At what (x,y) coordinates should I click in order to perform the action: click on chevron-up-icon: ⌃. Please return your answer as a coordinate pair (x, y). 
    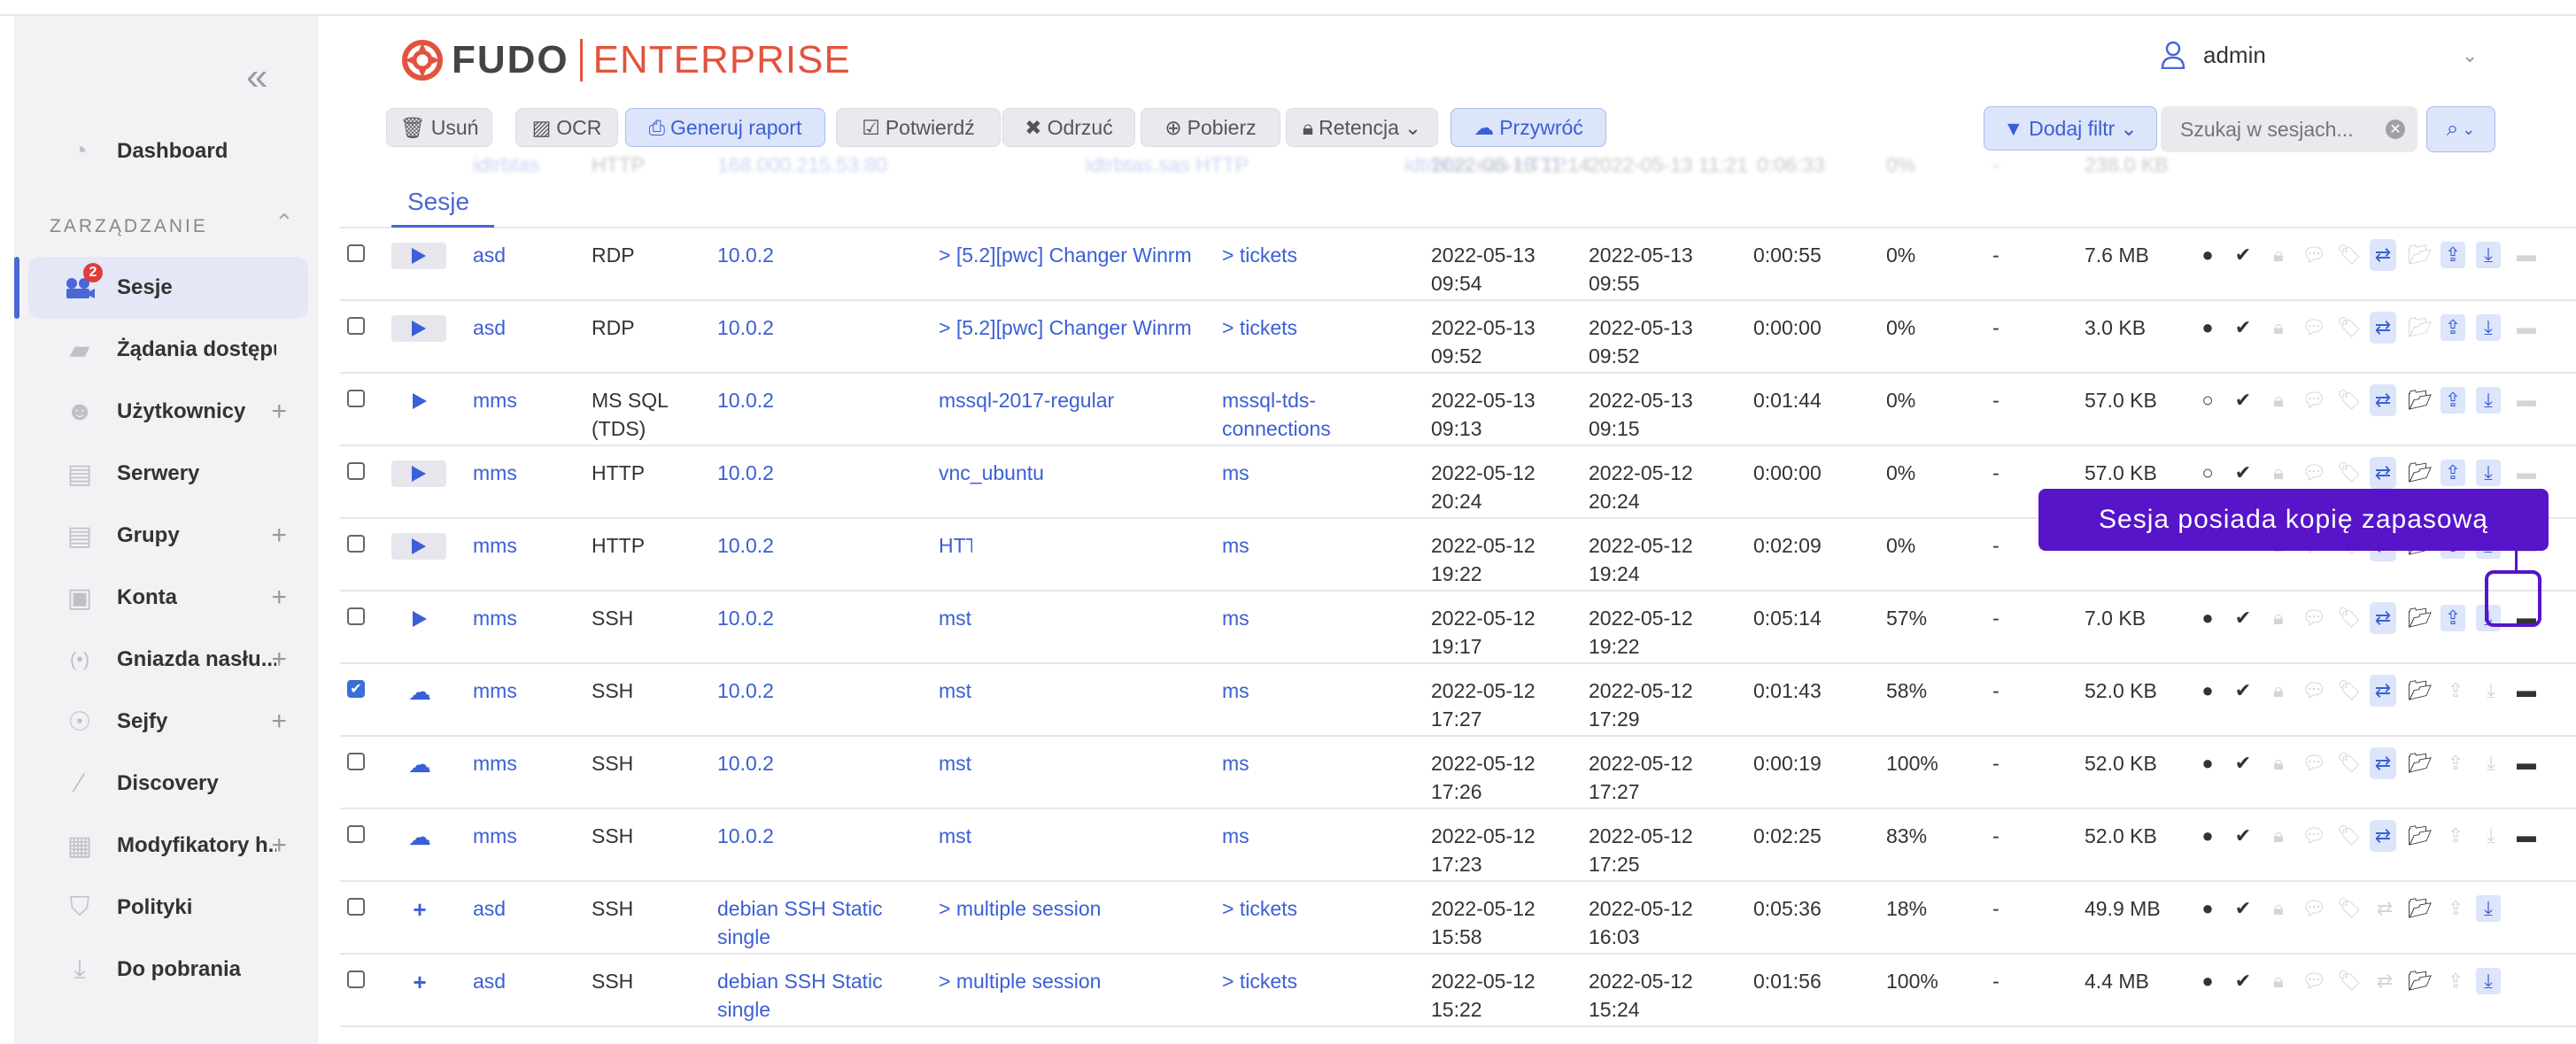
    Looking at the image, I should click on (284, 223).